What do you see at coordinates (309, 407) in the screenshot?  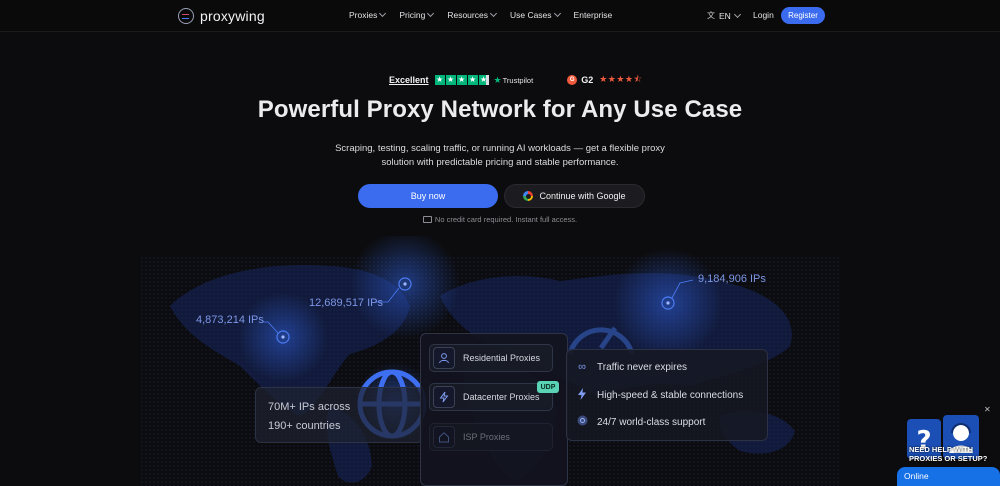 I see `ip-count-stat: 70M+ IPs across` at bounding box center [309, 407].